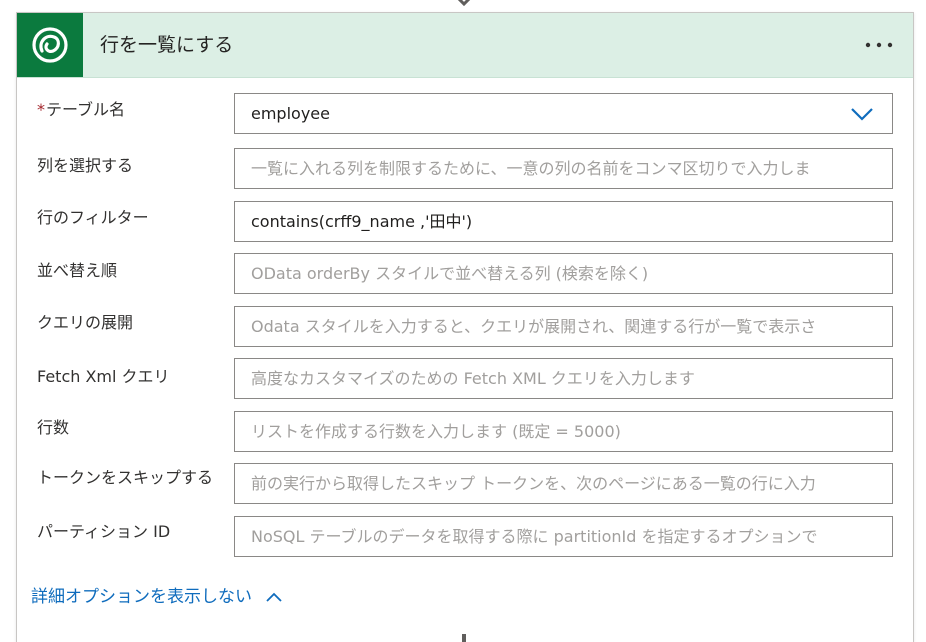  I want to click on required-marker: *, so click(41, 109).